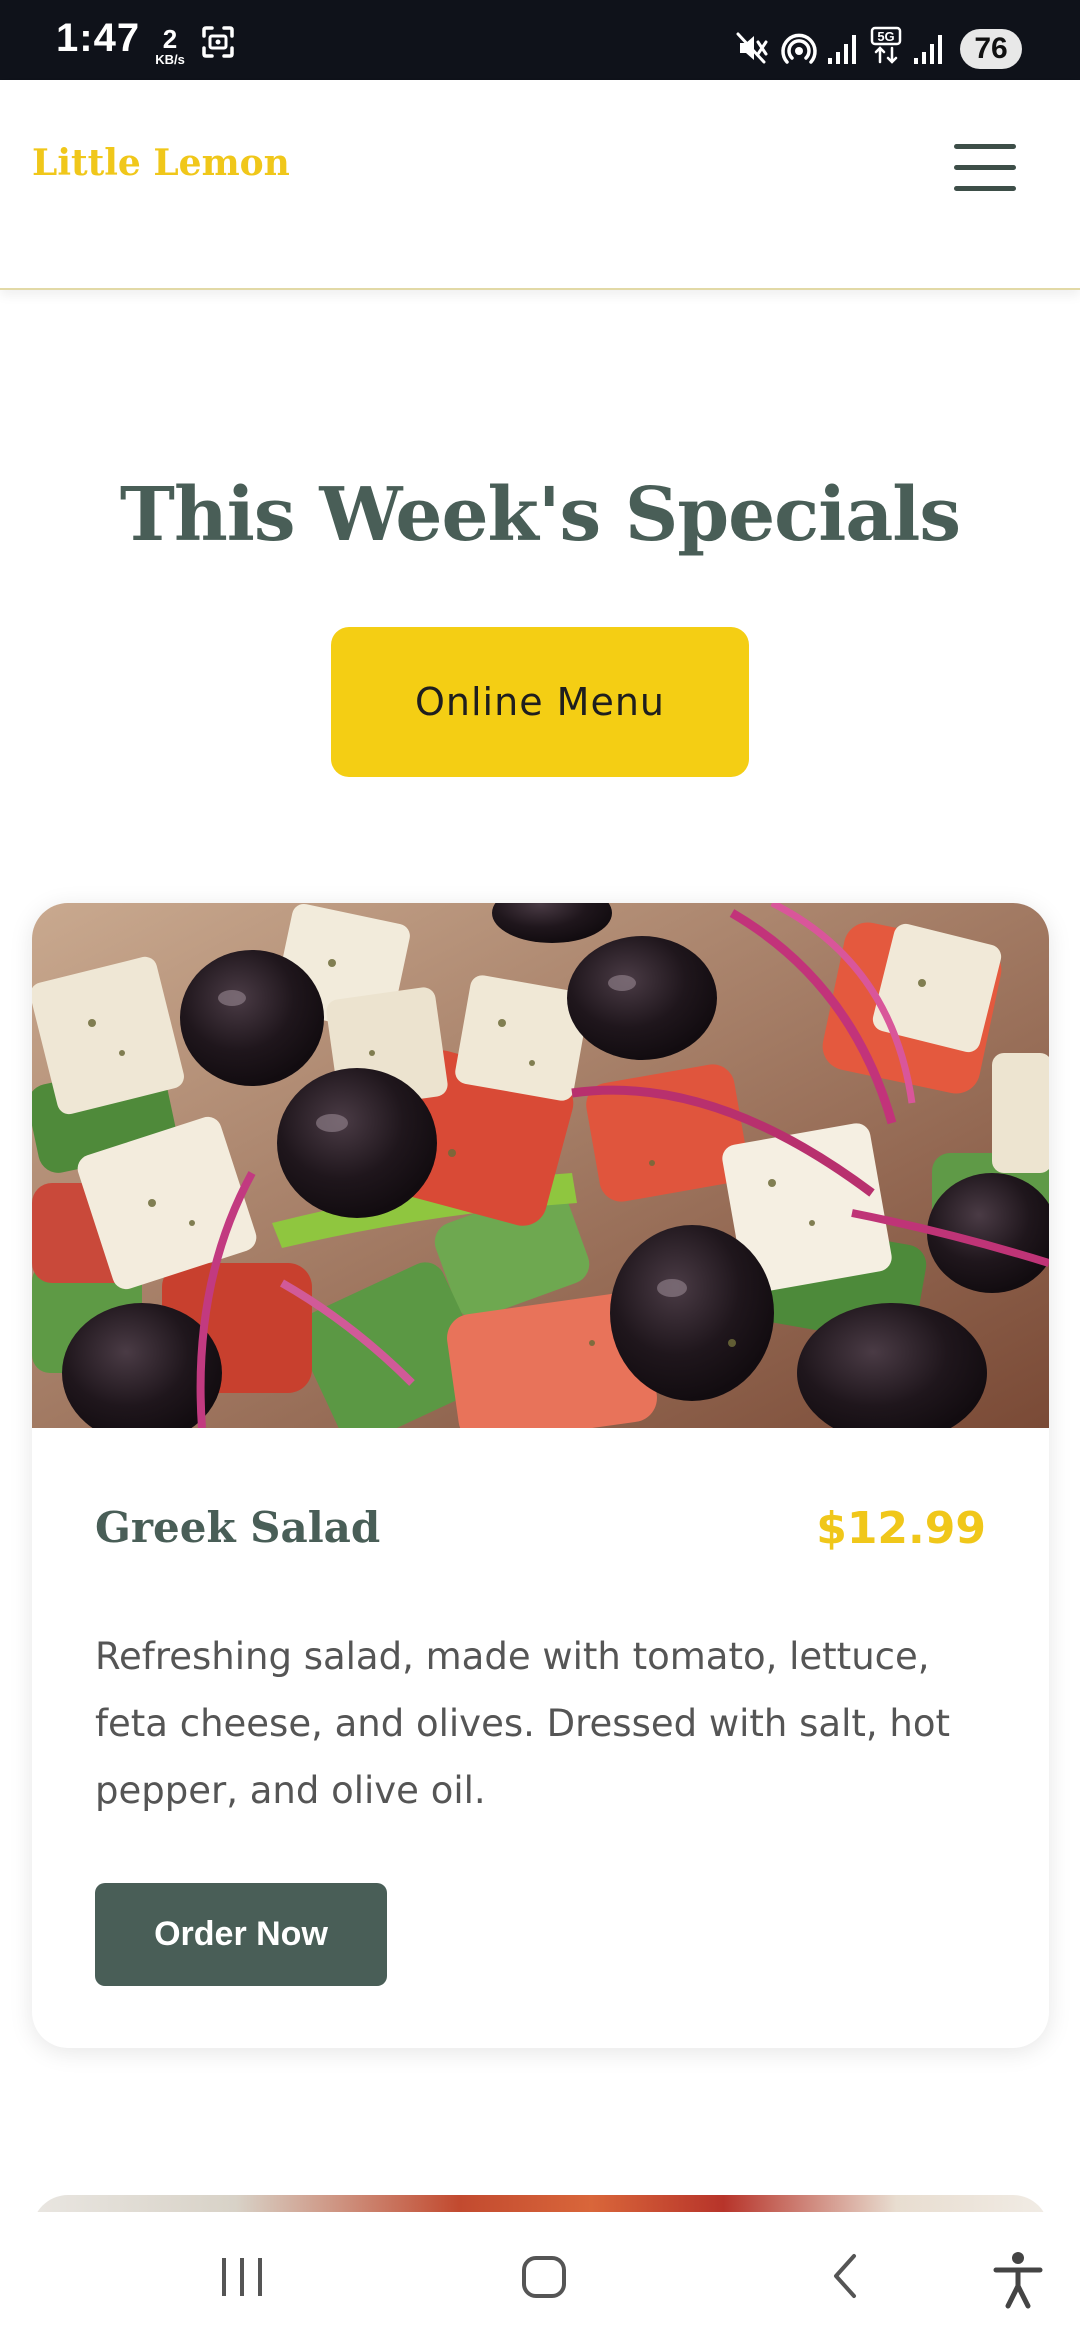 The height and width of the screenshot is (2345, 1080). I want to click on home-icon, so click(544, 2276).